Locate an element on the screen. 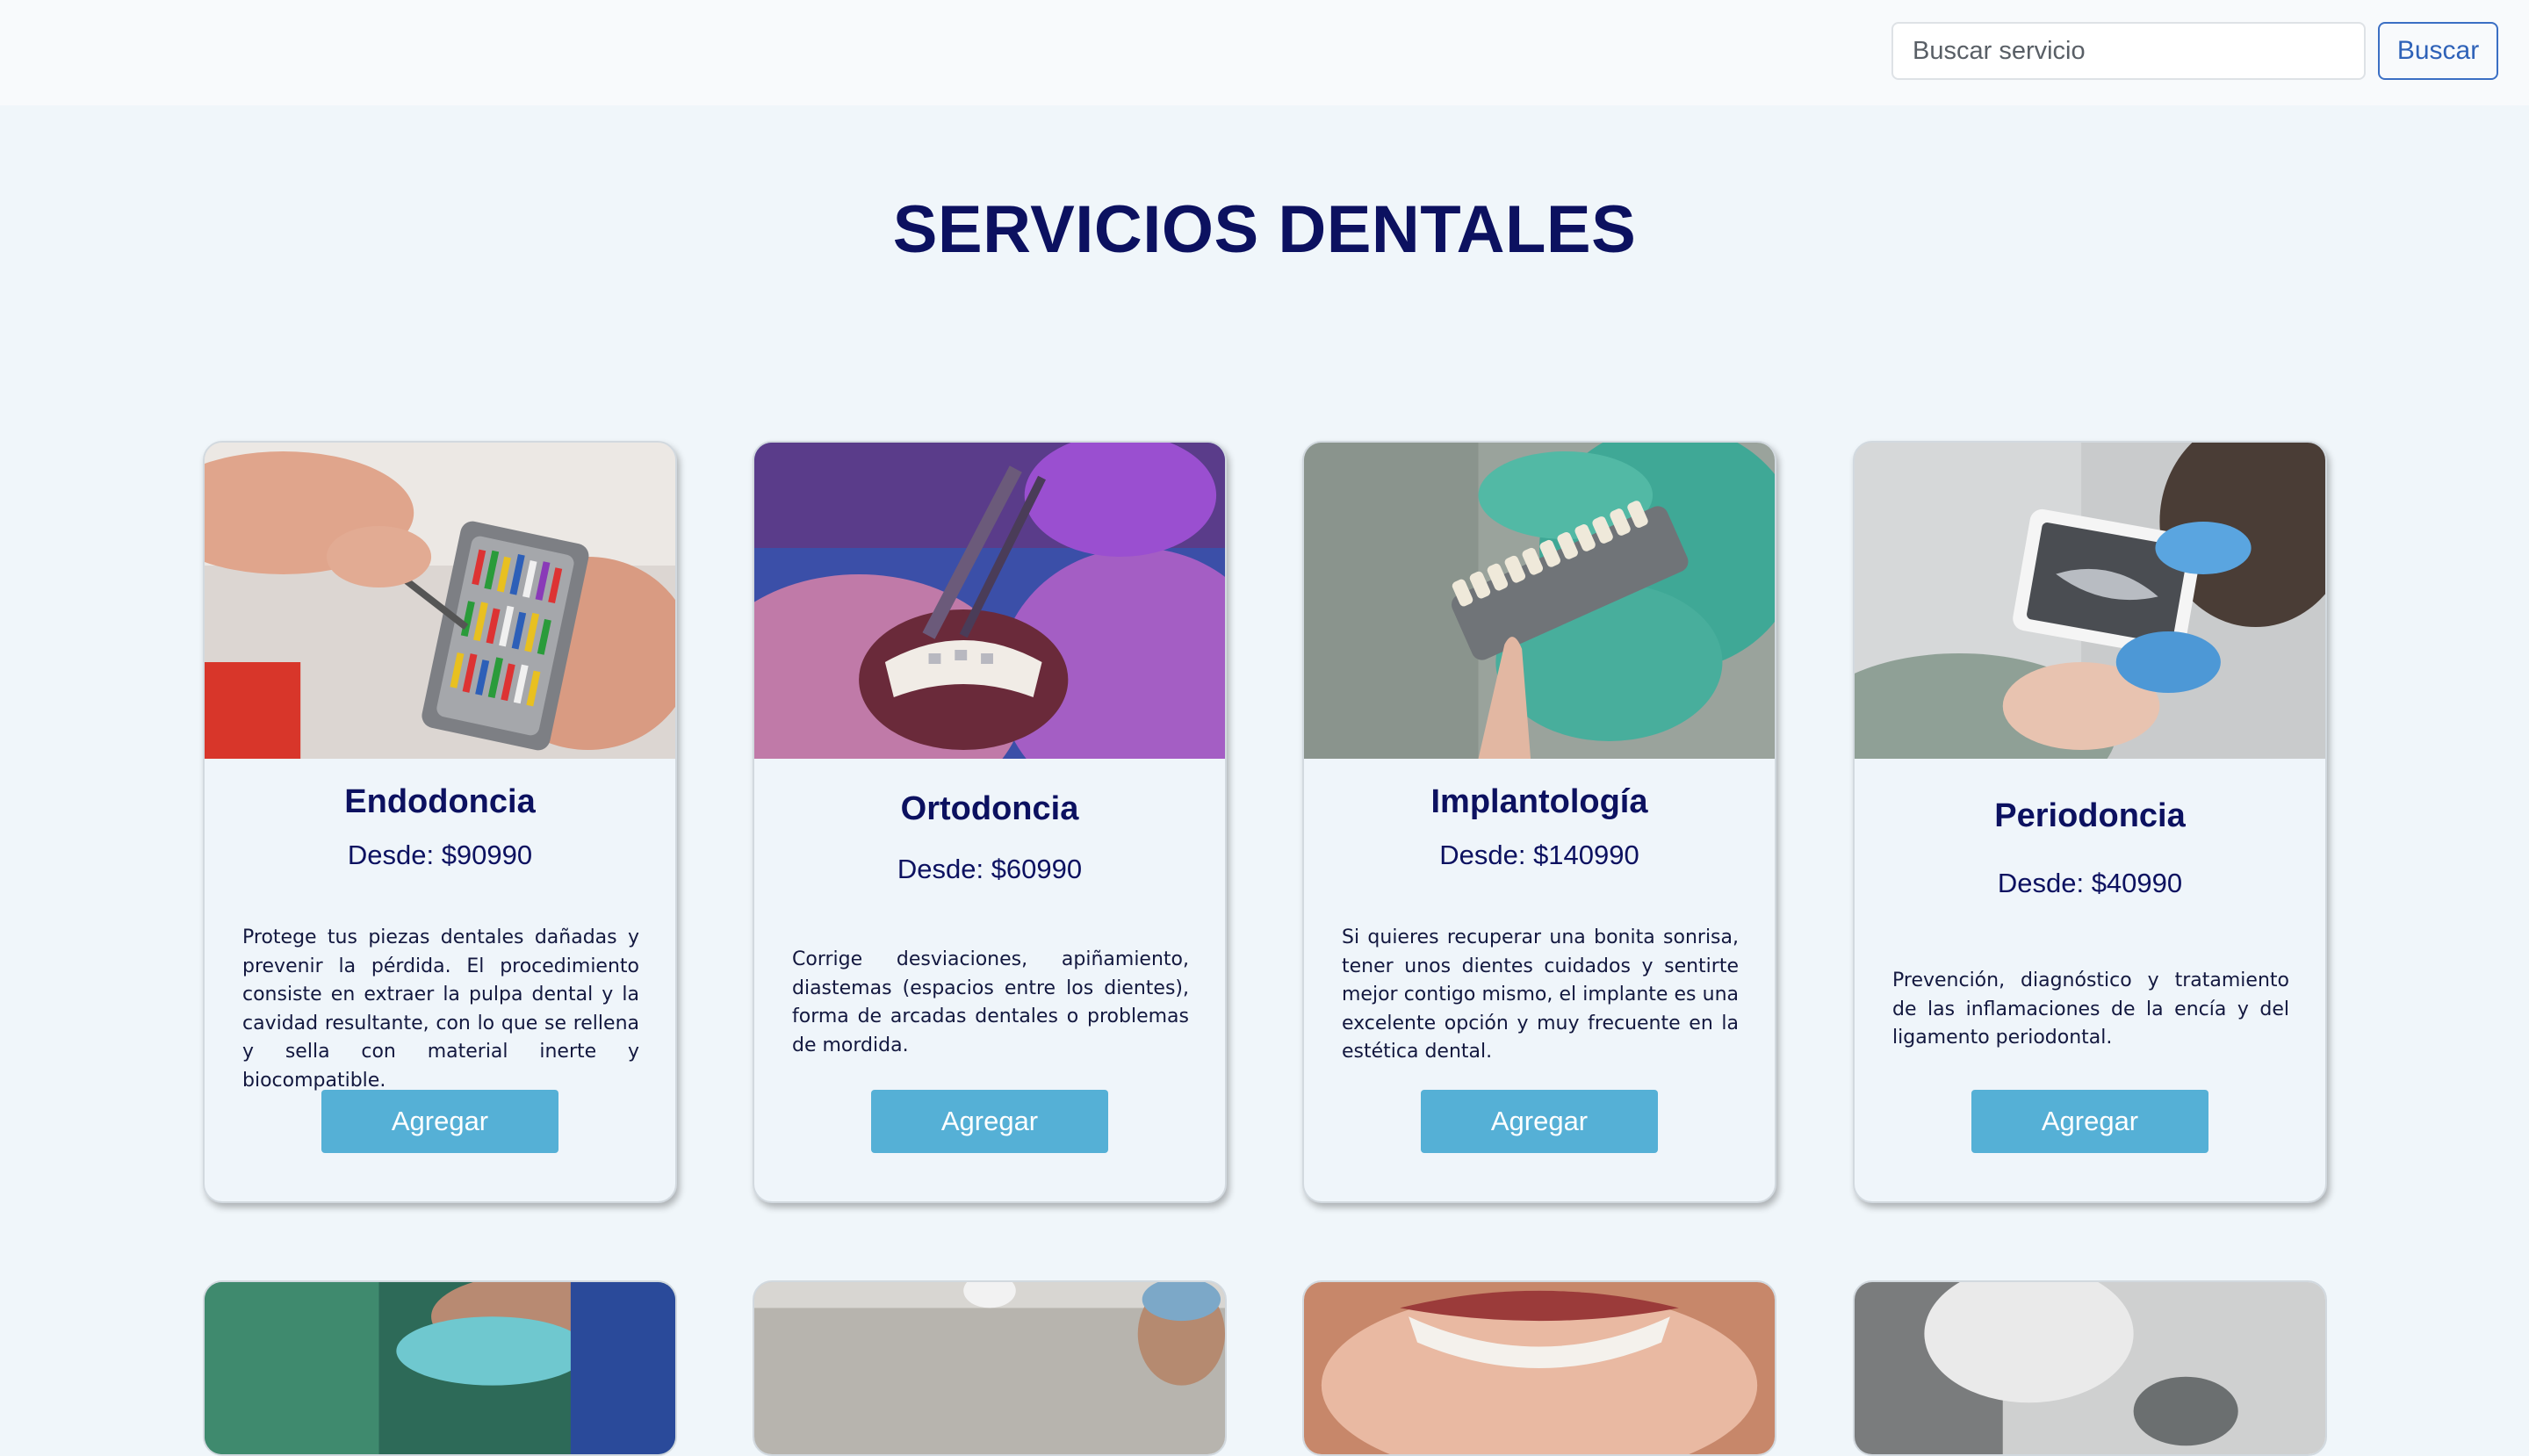 The image size is (2529, 1456). add-button-ortodoncia: Agregar is located at coordinates (990, 1121).